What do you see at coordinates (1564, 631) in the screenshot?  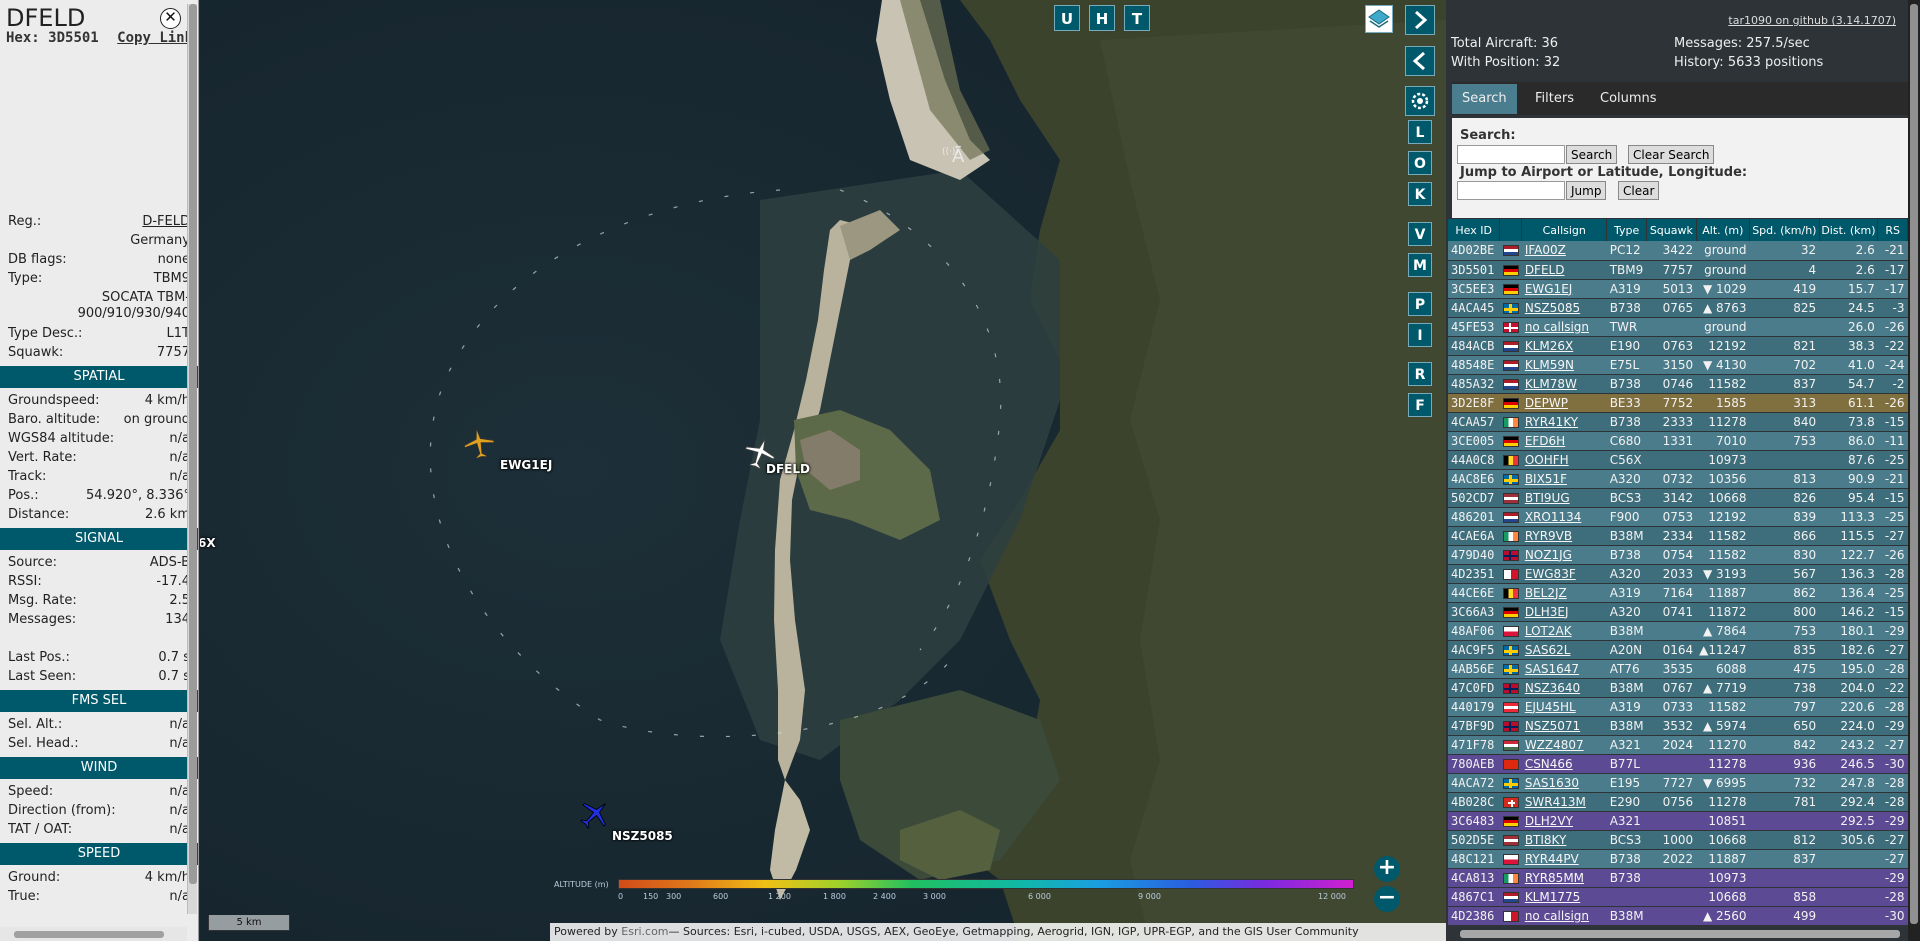 I see `callsign-link: LOT2AK` at bounding box center [1564, 631].